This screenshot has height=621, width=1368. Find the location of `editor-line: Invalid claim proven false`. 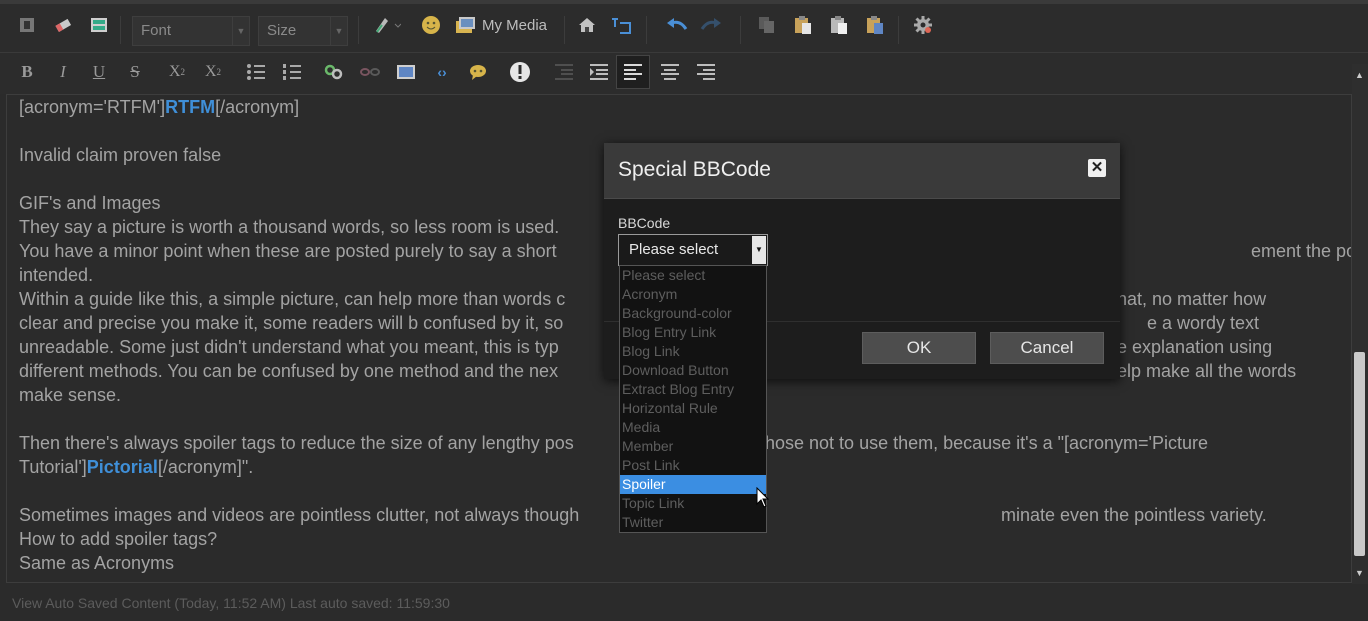

editor-line: Invalid claim proven false is located at coordinates (120, 155).